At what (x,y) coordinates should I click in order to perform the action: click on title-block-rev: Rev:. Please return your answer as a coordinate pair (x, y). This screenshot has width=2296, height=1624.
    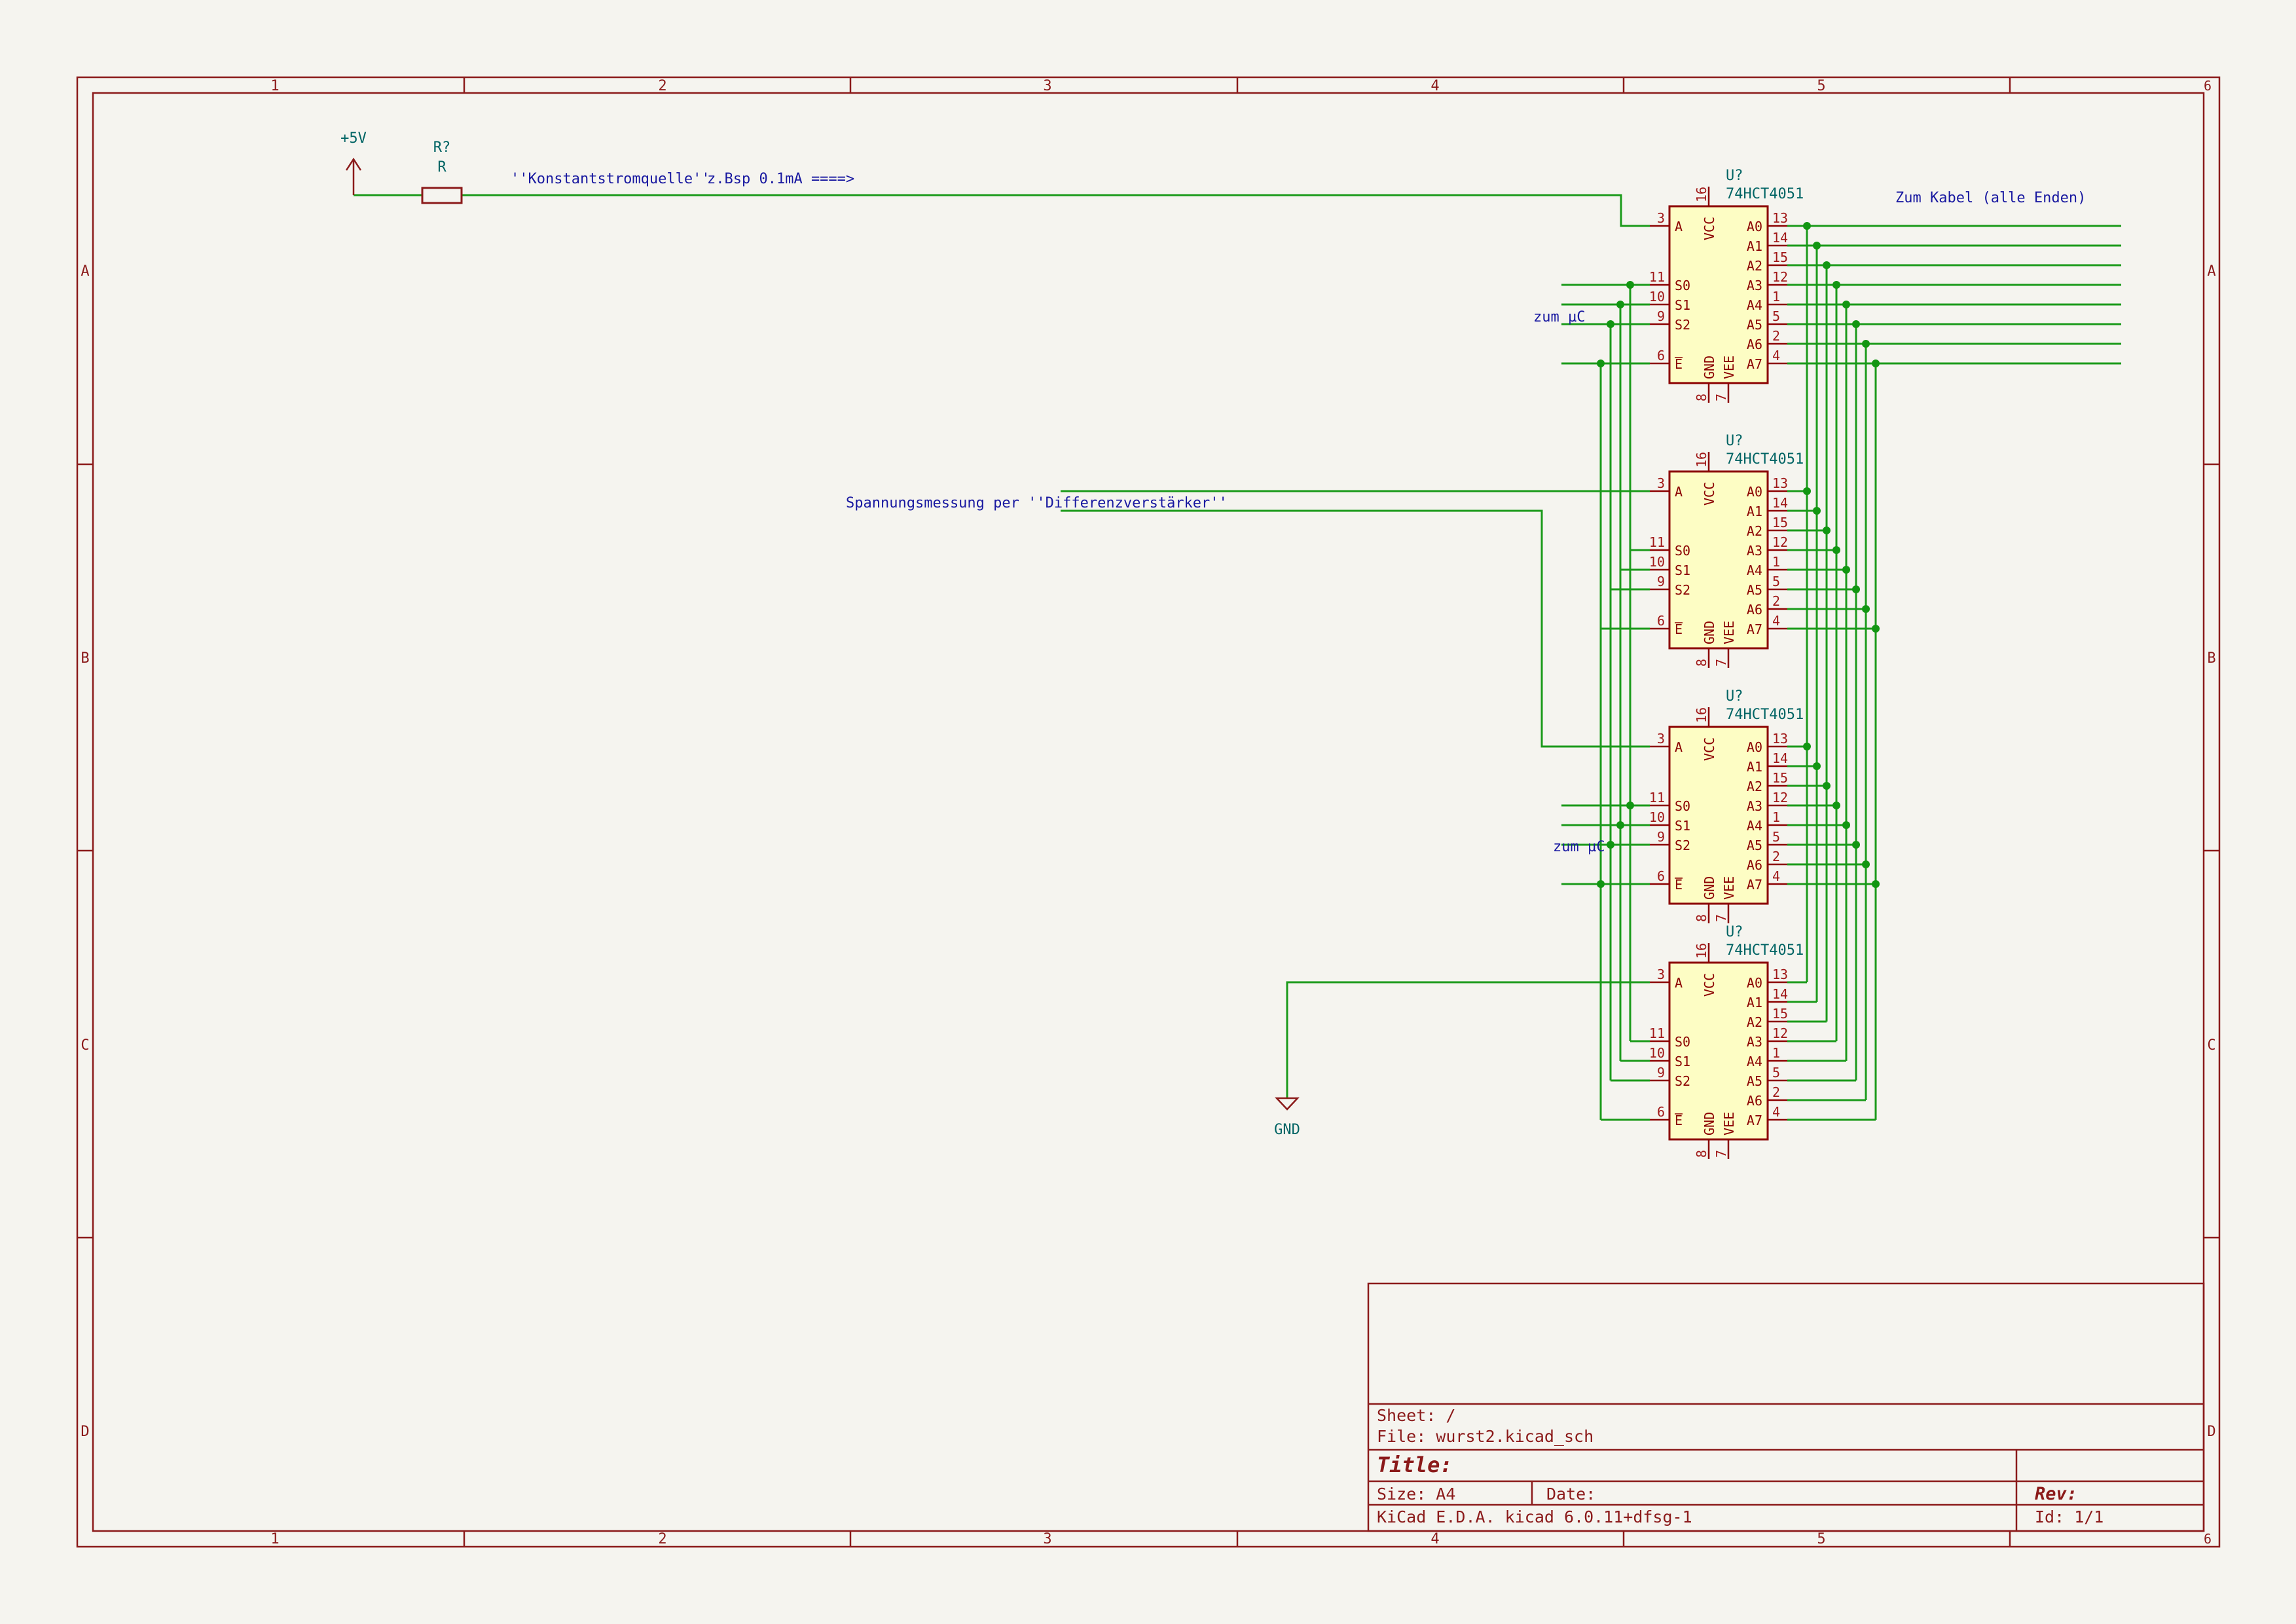
    Looking at the image, I should click on (2056, 1494).